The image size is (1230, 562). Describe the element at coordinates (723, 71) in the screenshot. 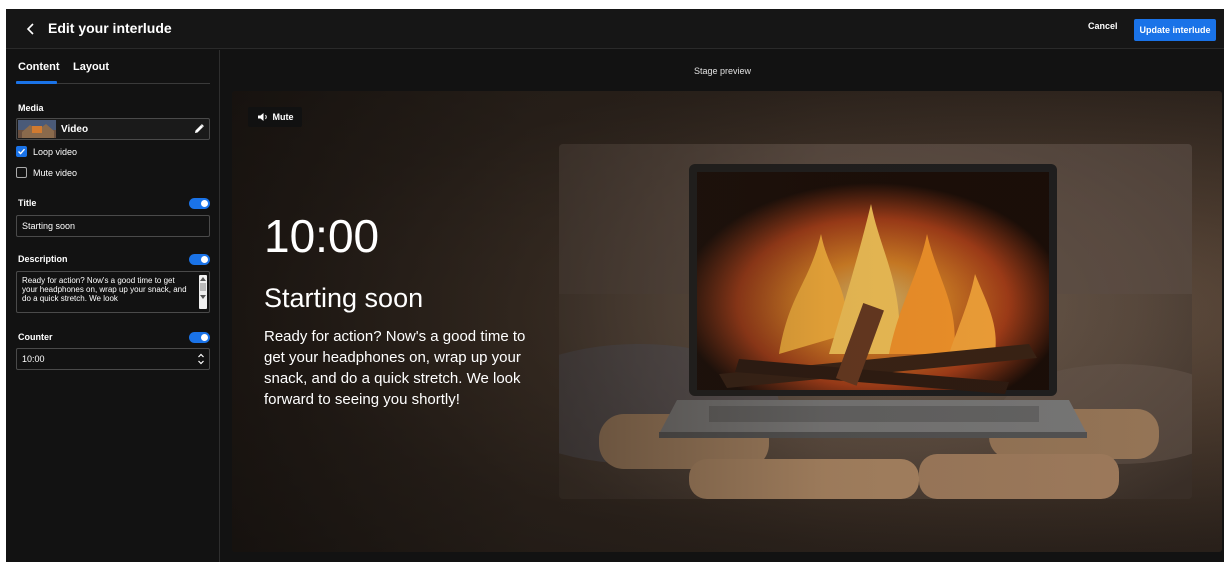

I see `stage-preview-label: Stage preview` at that location.